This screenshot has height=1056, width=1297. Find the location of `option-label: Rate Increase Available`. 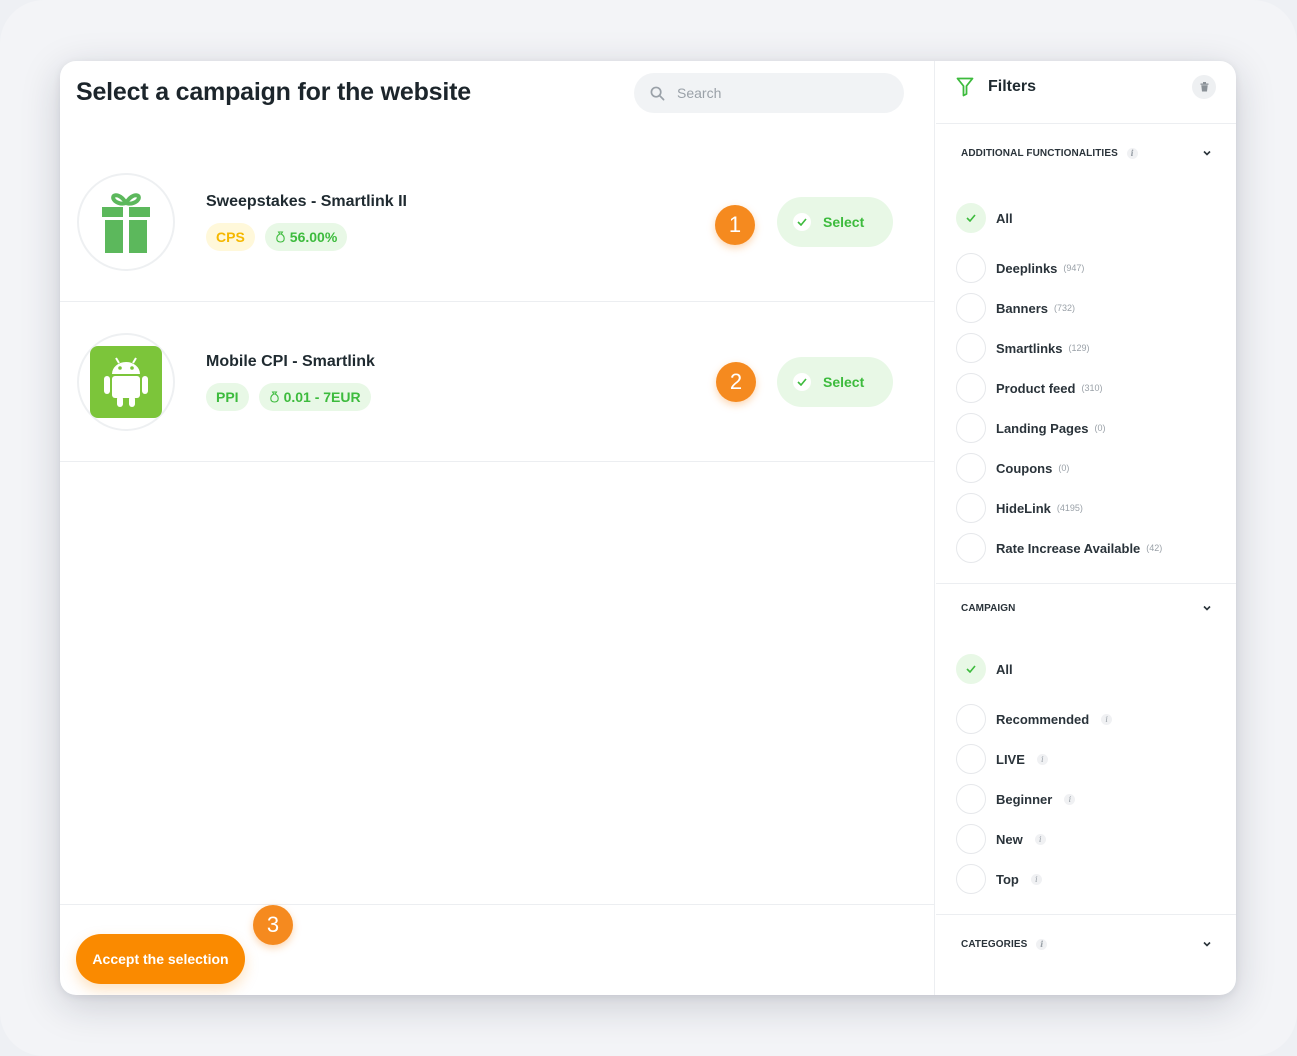

option-label: Rate Increase Available is located at coordinates (1068, 548).